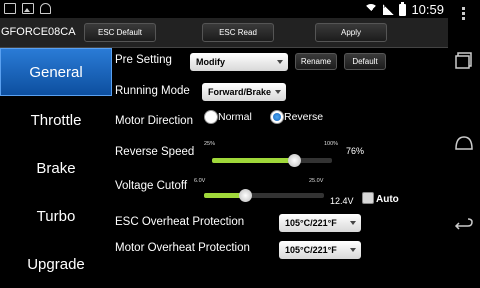  What do you see at coordinates (235, 117) in the screenshot?
I see `motor-direction-normal-label: Normal` at bounding box center [235, 117].